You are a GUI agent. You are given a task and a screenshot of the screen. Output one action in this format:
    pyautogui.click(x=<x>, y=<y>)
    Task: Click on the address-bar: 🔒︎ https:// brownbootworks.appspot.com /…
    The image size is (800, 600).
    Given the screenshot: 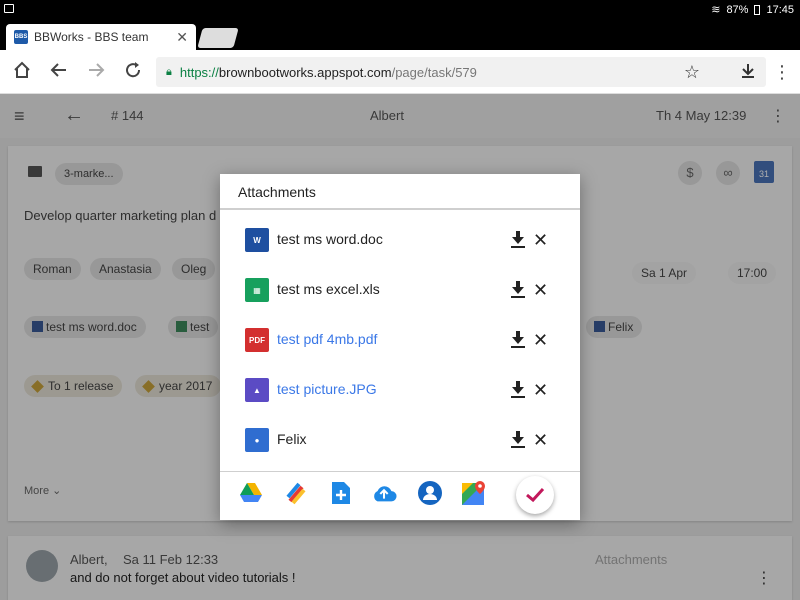 What is the action you would take?
    pyautogui.click(x=461, y=72)
    